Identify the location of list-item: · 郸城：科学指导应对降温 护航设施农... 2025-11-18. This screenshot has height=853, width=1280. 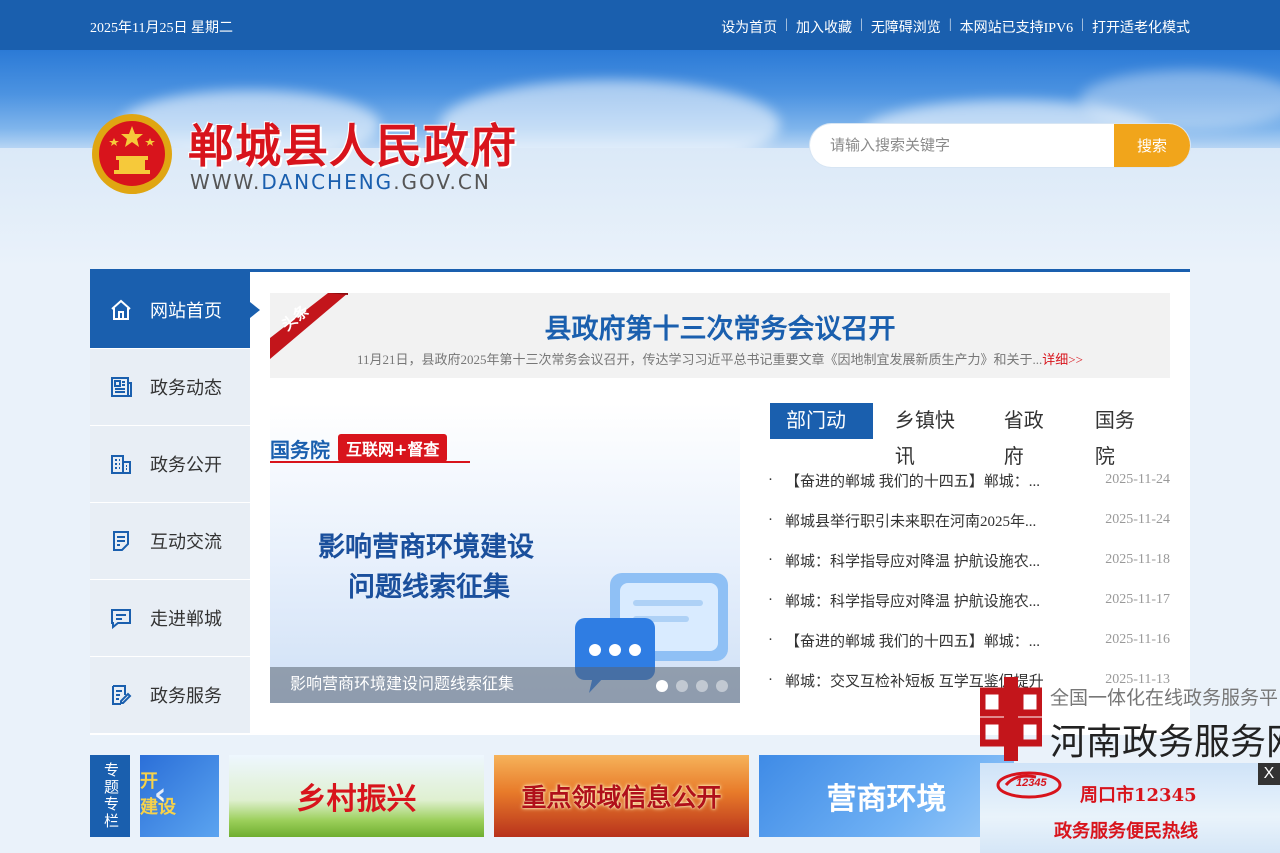
(969, 560).